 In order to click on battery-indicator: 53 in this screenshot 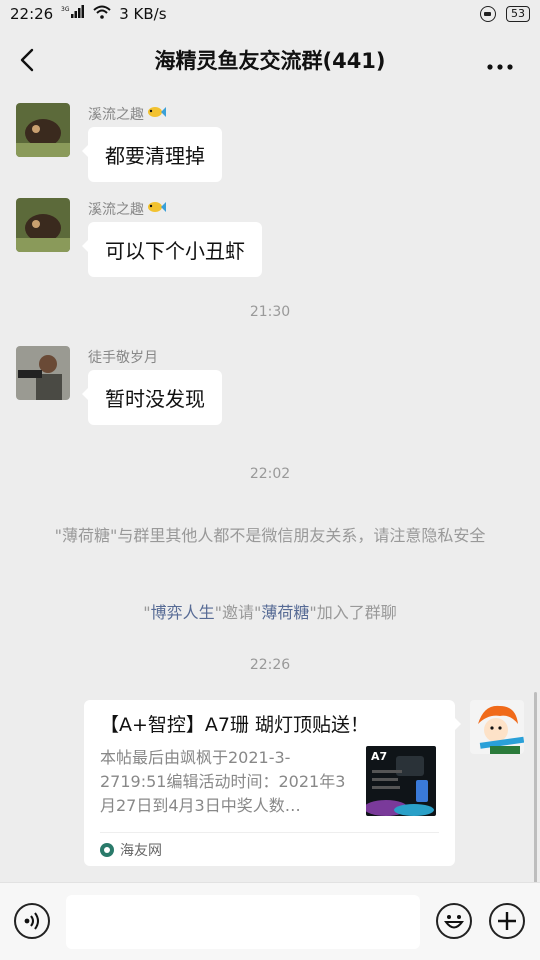, I will do `click(518, 14)`.